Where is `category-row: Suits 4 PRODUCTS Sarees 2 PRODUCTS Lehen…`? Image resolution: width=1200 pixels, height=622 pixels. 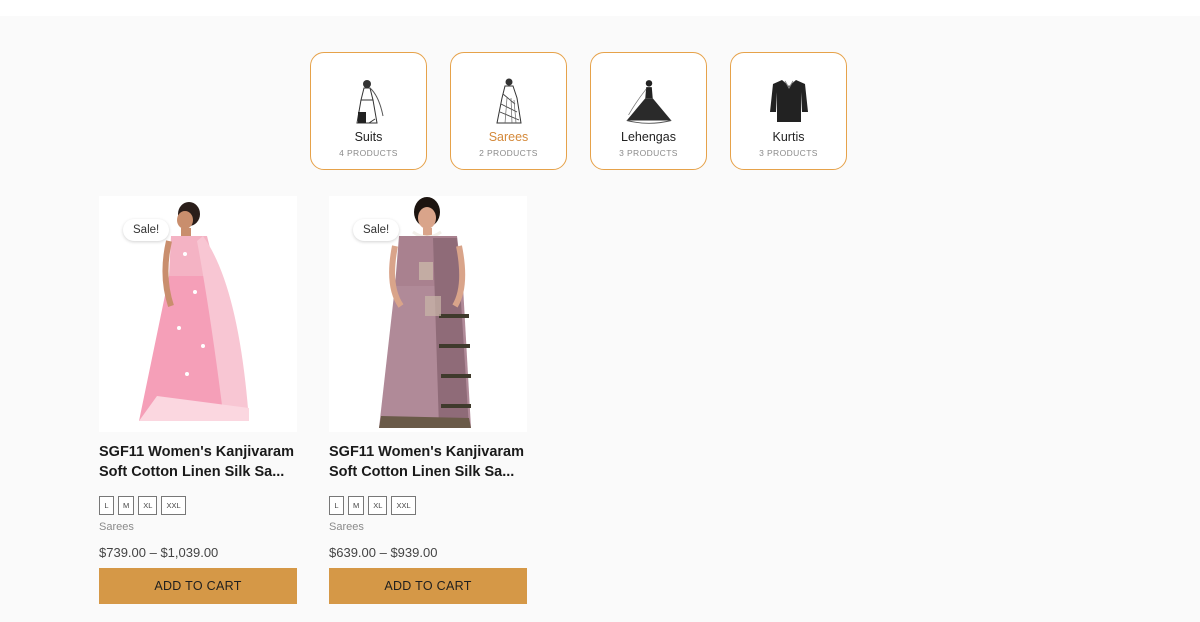 category-row: Suits 4 PRODUCTS Sarees 2 PRODUCTS Lehen… is located at coordinates (578, 111).